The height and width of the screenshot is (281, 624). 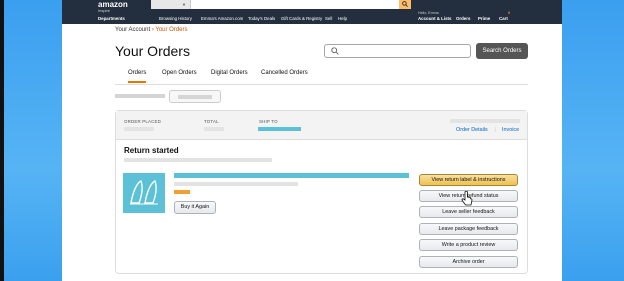 What do you see at coordinates (428, 13) in the screenshot?
I see `greeting: Hello, Emma` at bounding box center [428, 13].